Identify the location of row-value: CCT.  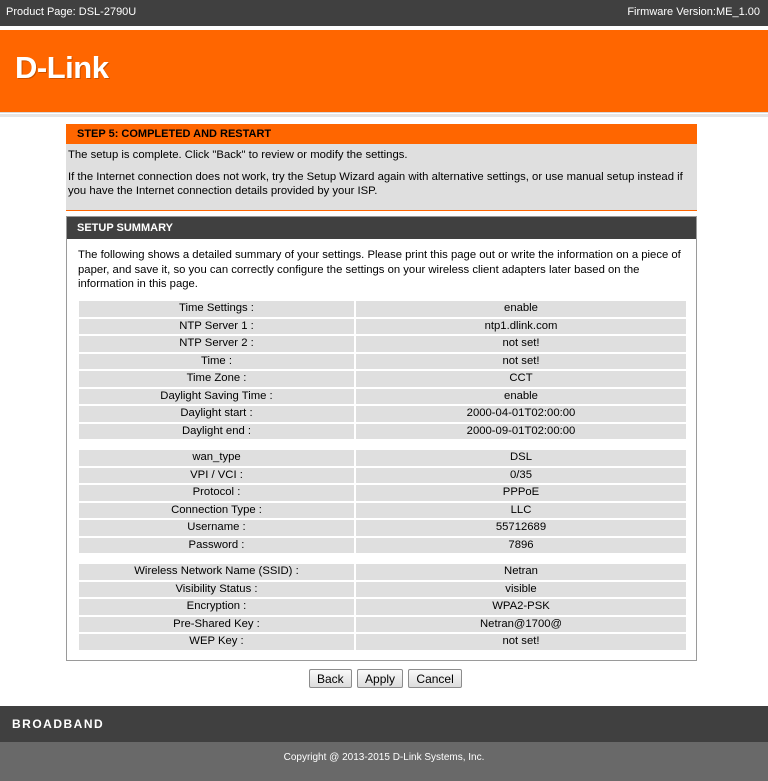
(521, 379).